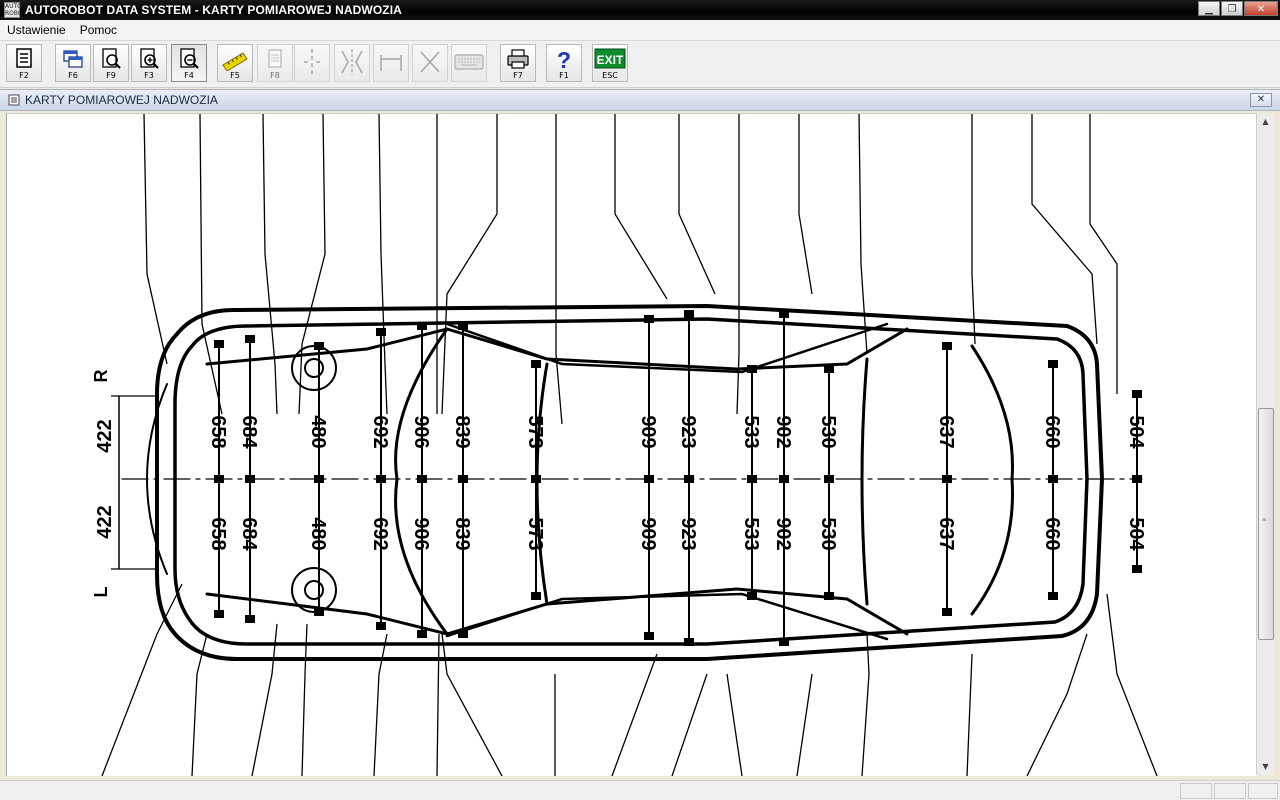  I want to click on key-label-f5: F5, so click(235, 75).